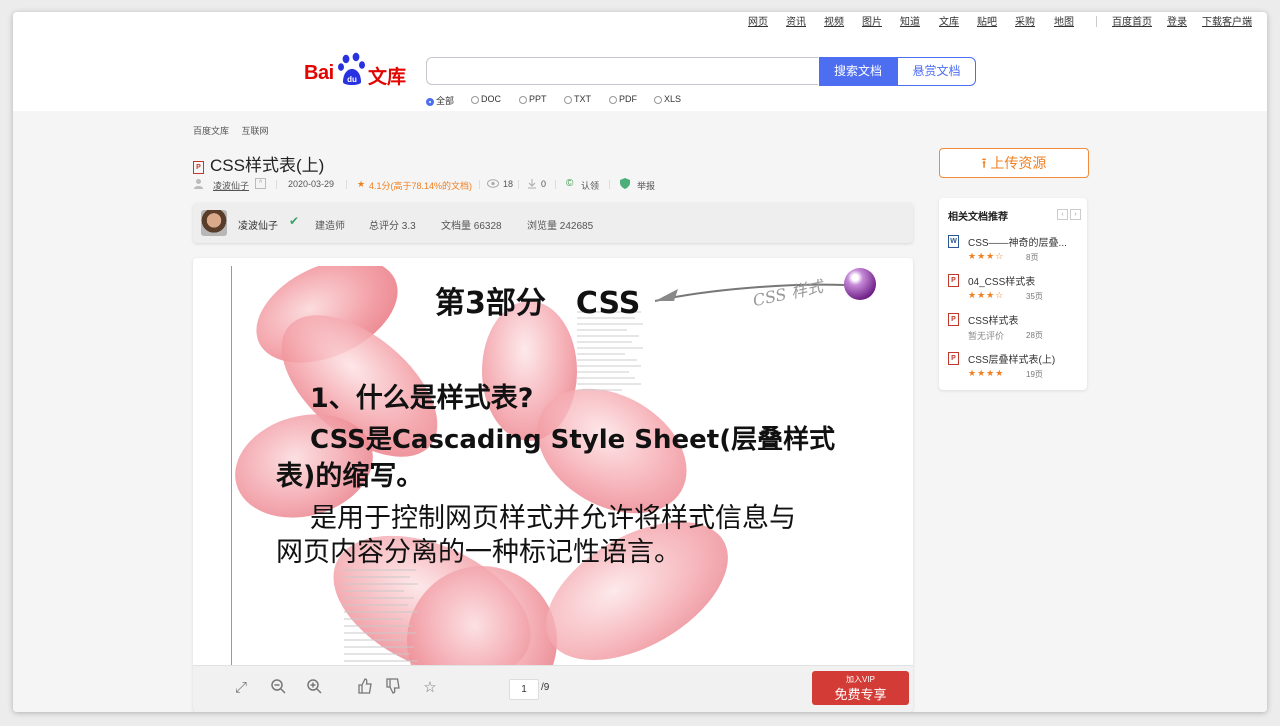 This screenshot has width=1280, height=726. I want to click on eye-icon, so click(493, 183).